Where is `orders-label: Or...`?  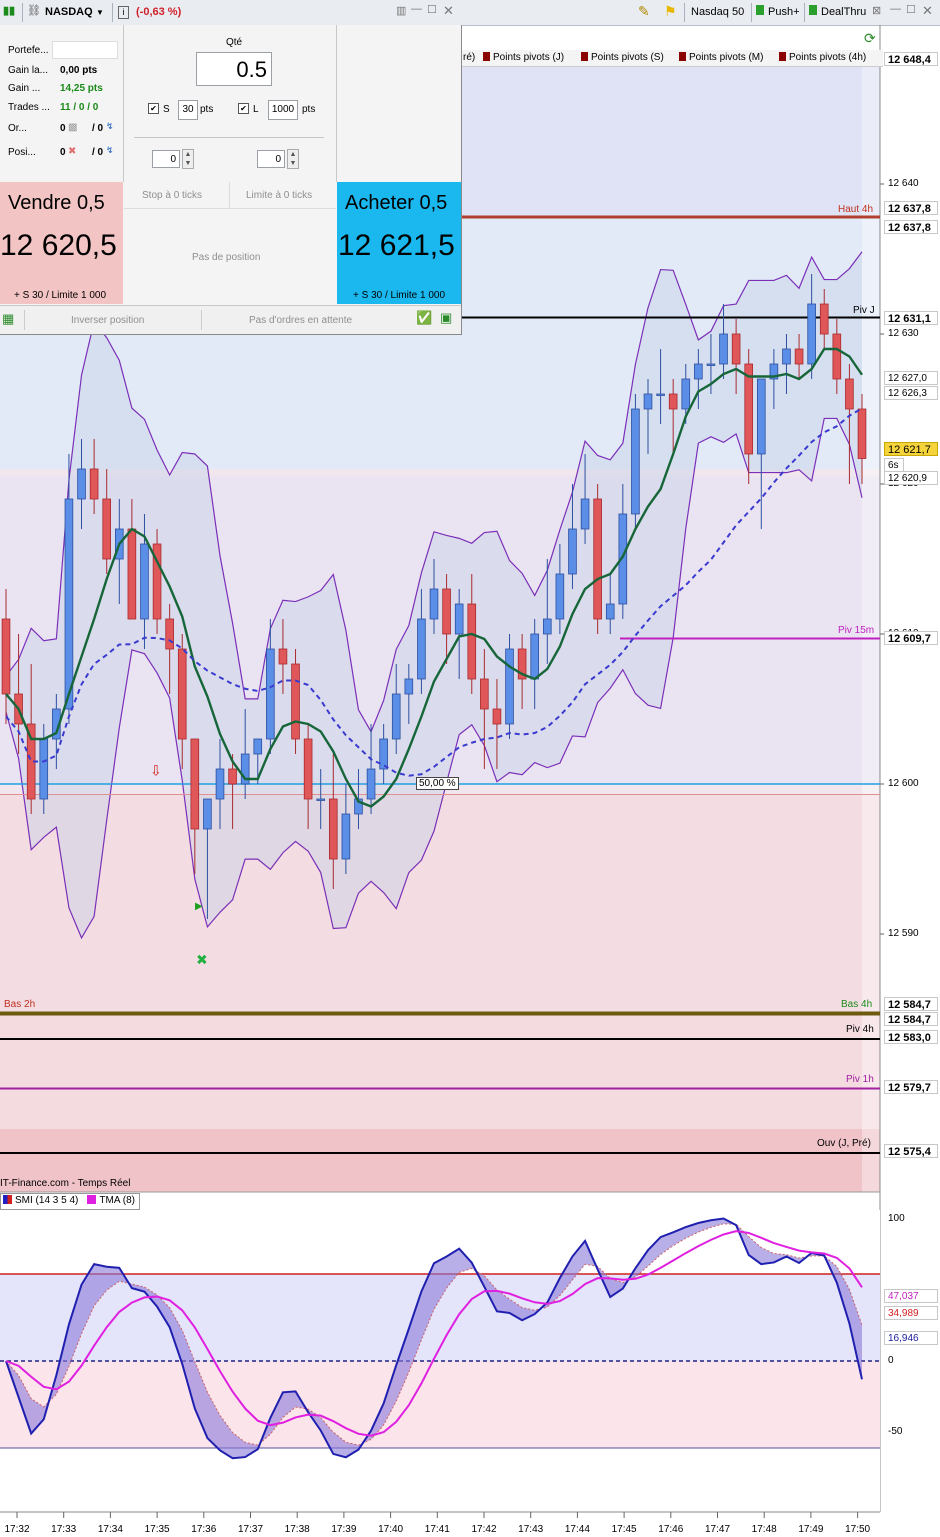
orders-label: Or... is located at coordinates (17, 128).